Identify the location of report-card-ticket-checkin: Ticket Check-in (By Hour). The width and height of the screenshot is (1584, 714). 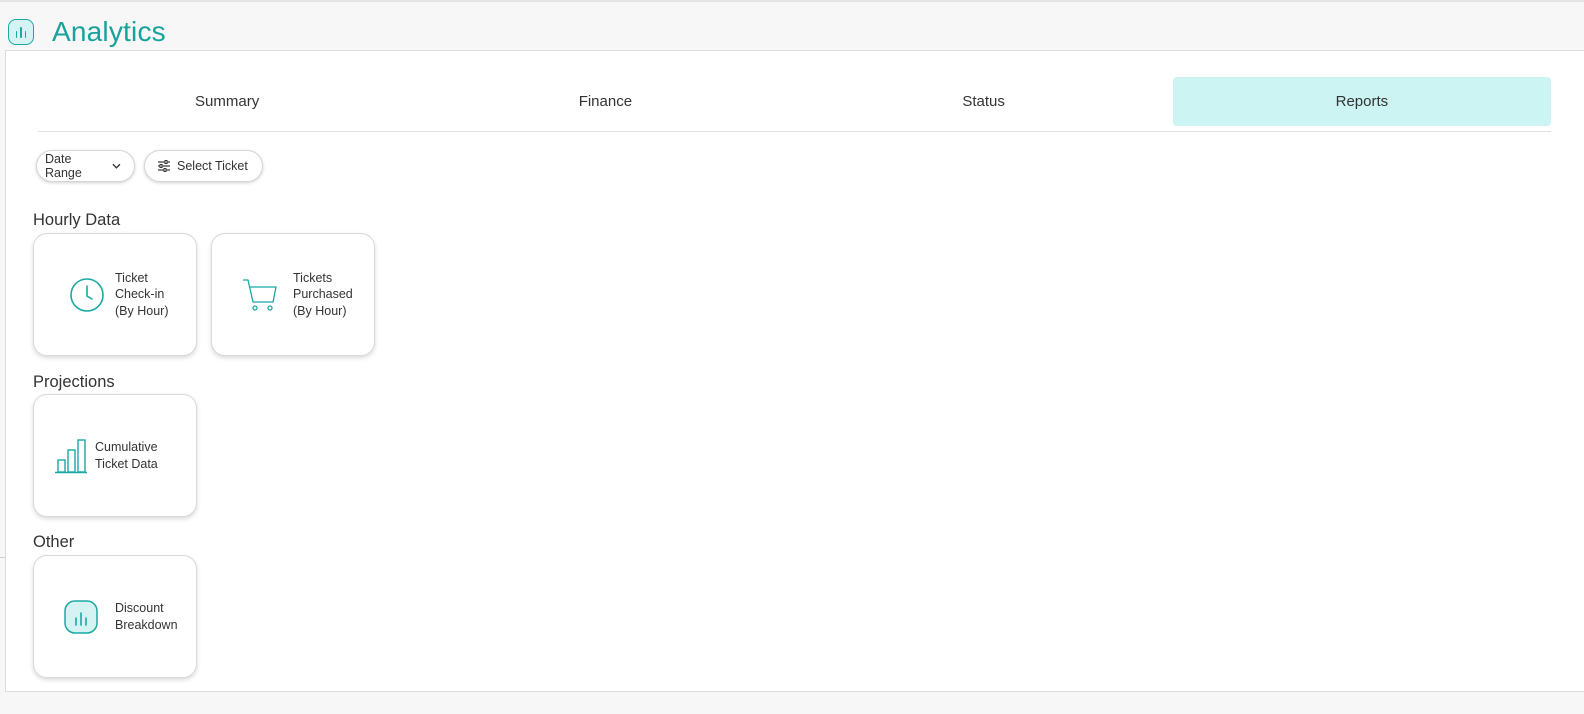
(115, 294).